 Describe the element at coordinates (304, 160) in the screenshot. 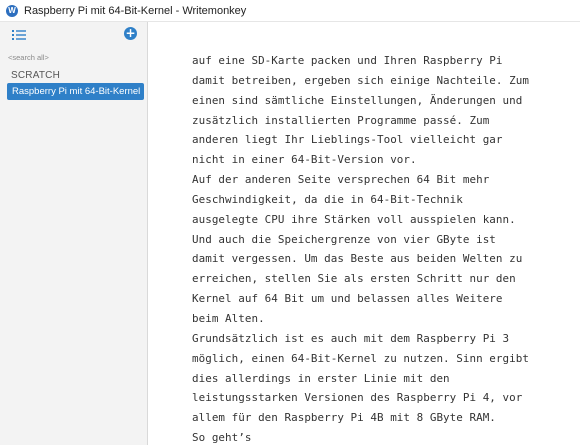

I see `editor-line: nicht in einer 64-Bit-Version vor.` at that location.